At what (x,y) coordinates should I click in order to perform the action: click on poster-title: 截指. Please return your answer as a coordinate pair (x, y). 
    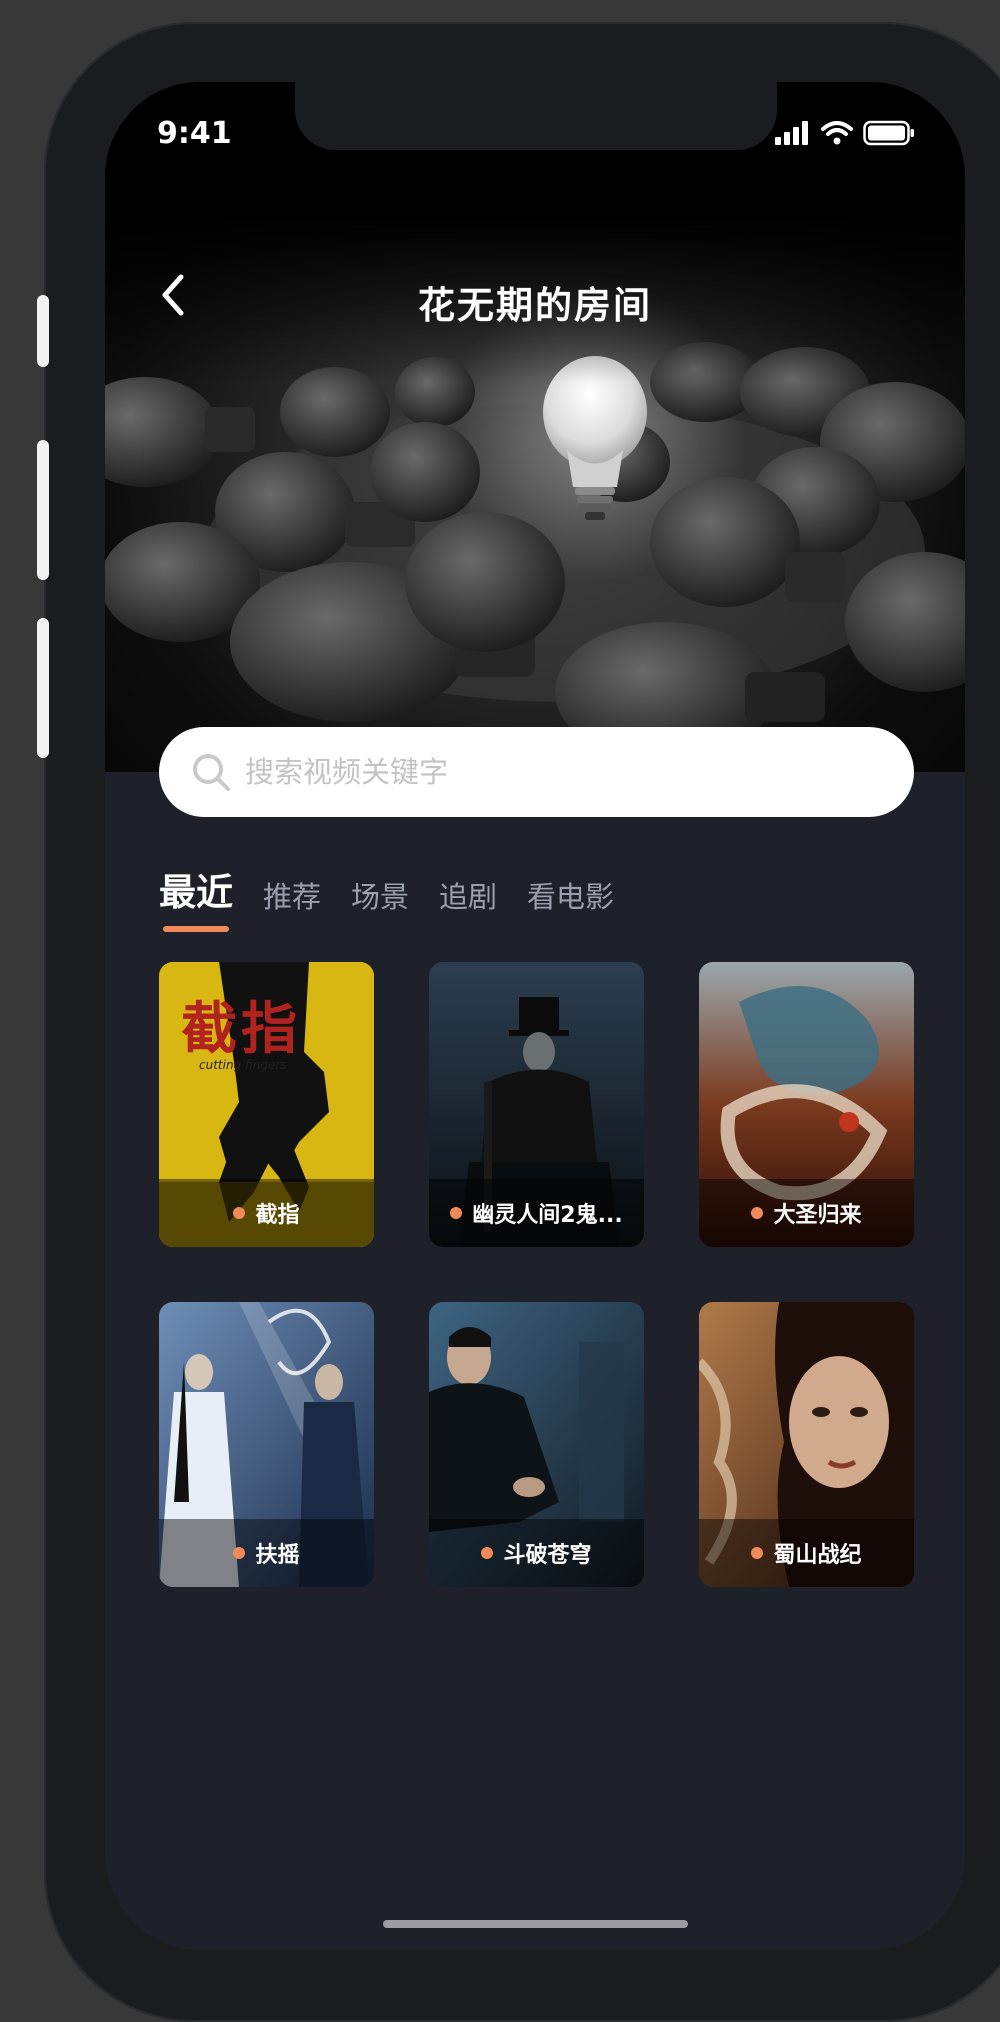
    Looking at the image, I should click on (241, 1029).